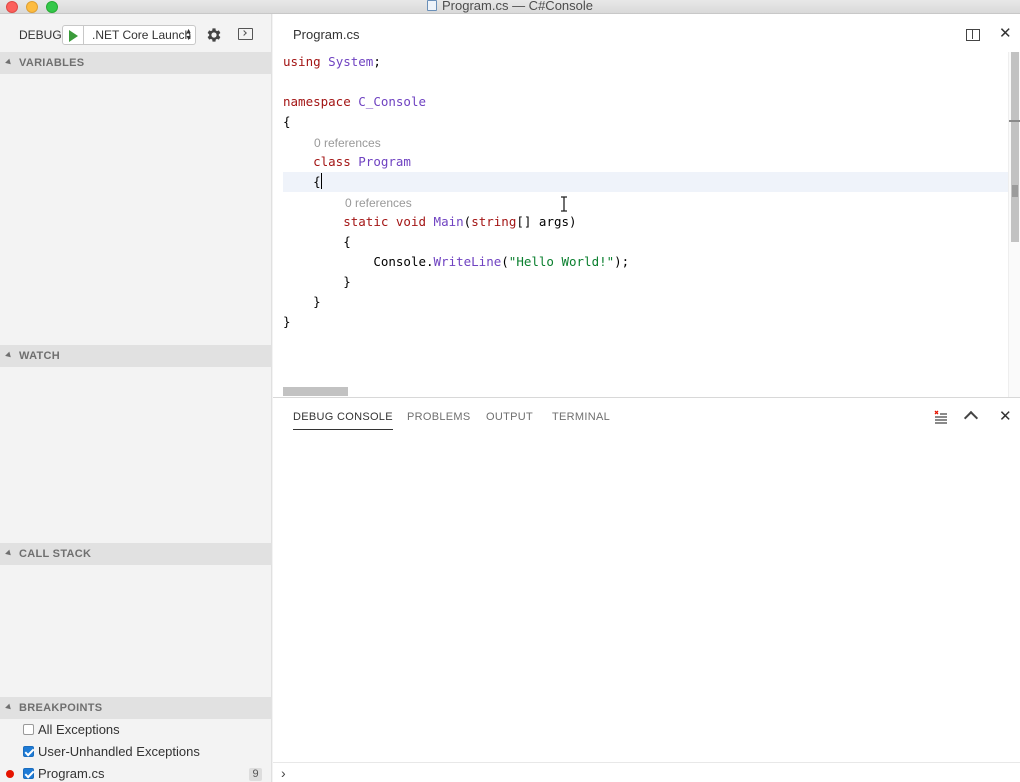  Describe the element at coordinates (245, 34) in the screenshot. I see `open-console-icon` at that location.